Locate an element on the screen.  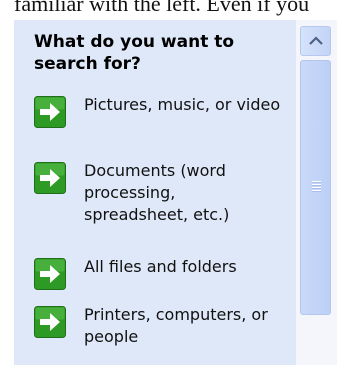
right-margin is located at coordinates (344, 192).